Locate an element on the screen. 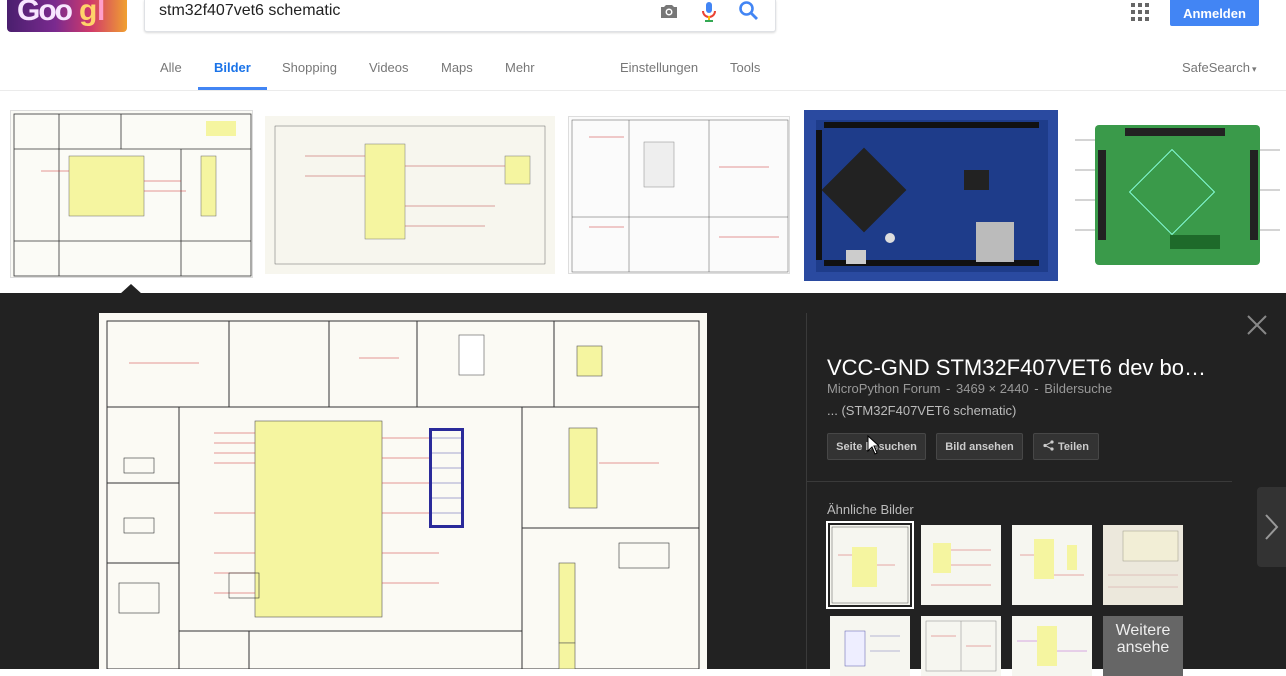 Image resolution: width=1286 pixels, height=676 pixels. tab-videos: Videos is located at coordinates (389, 67).